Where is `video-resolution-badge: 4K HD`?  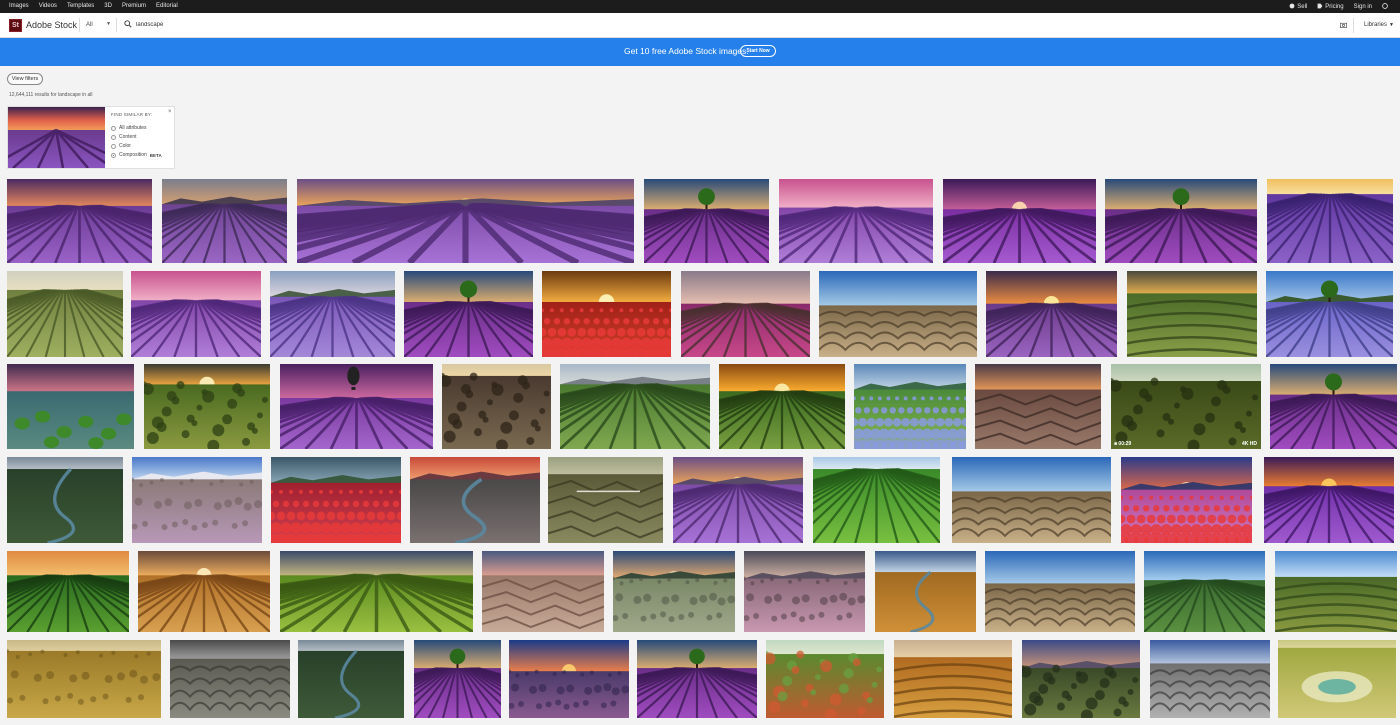
video-resolution-badge: 4K HD is located at coordinates (1249, 444).